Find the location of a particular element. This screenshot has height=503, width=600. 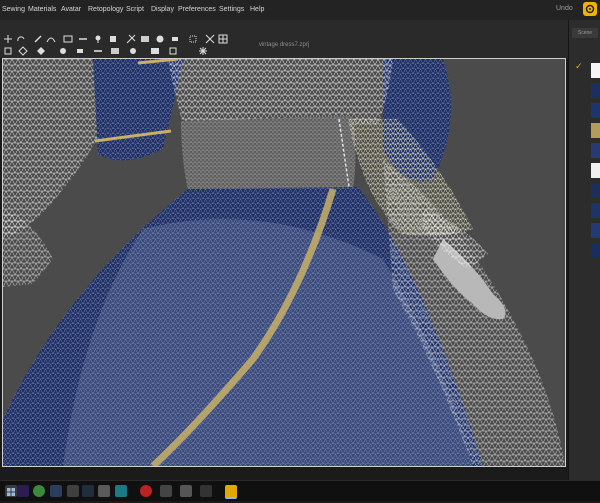

windows-start-icon is located at coordinates (11, 491).